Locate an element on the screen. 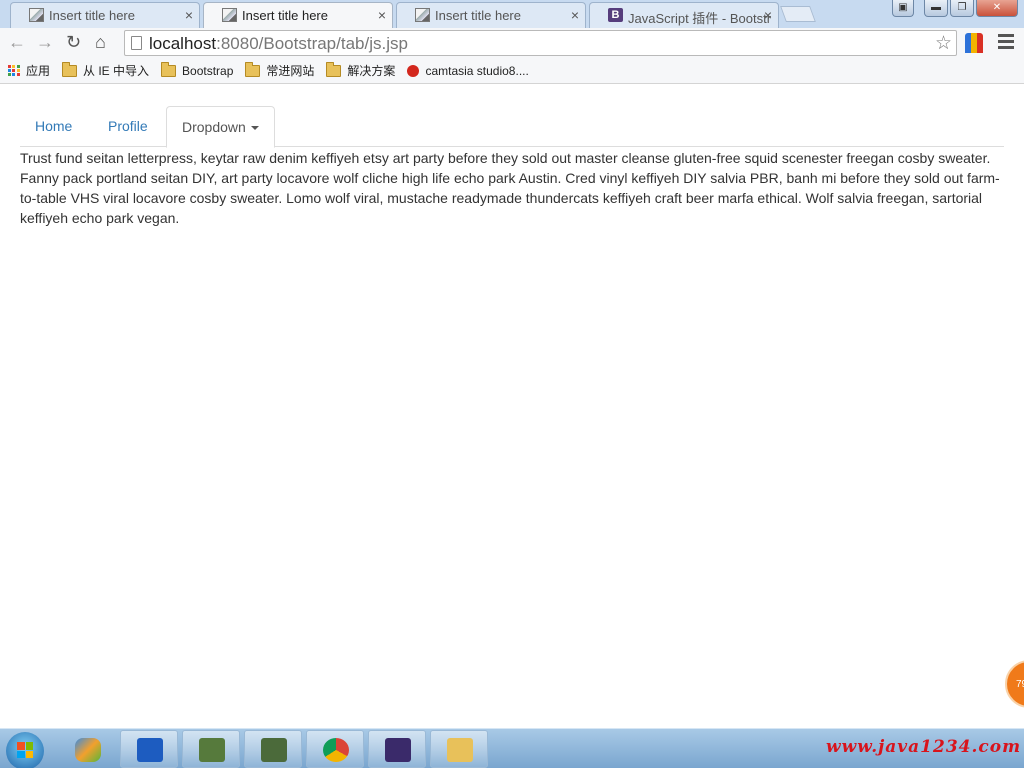 The height and width of the screenshot is (768, 1024). bookmark-apps: 应用 is located at coordinates (29, 70).